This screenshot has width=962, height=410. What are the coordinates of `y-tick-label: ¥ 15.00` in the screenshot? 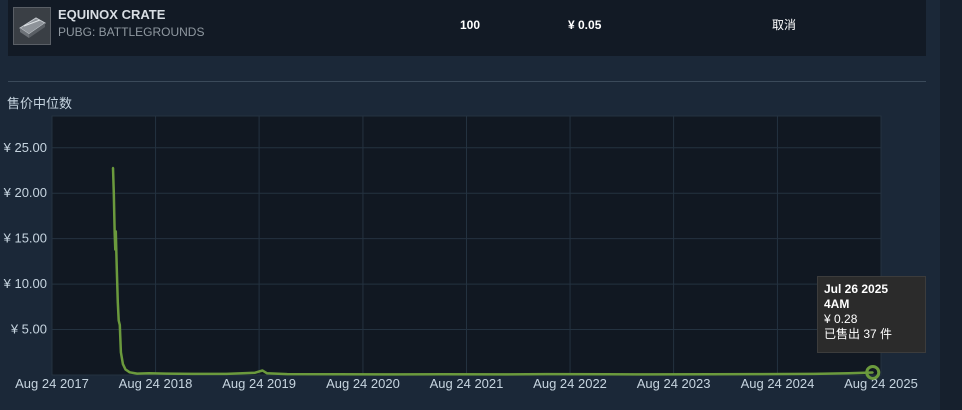 It's located at (25, 238).